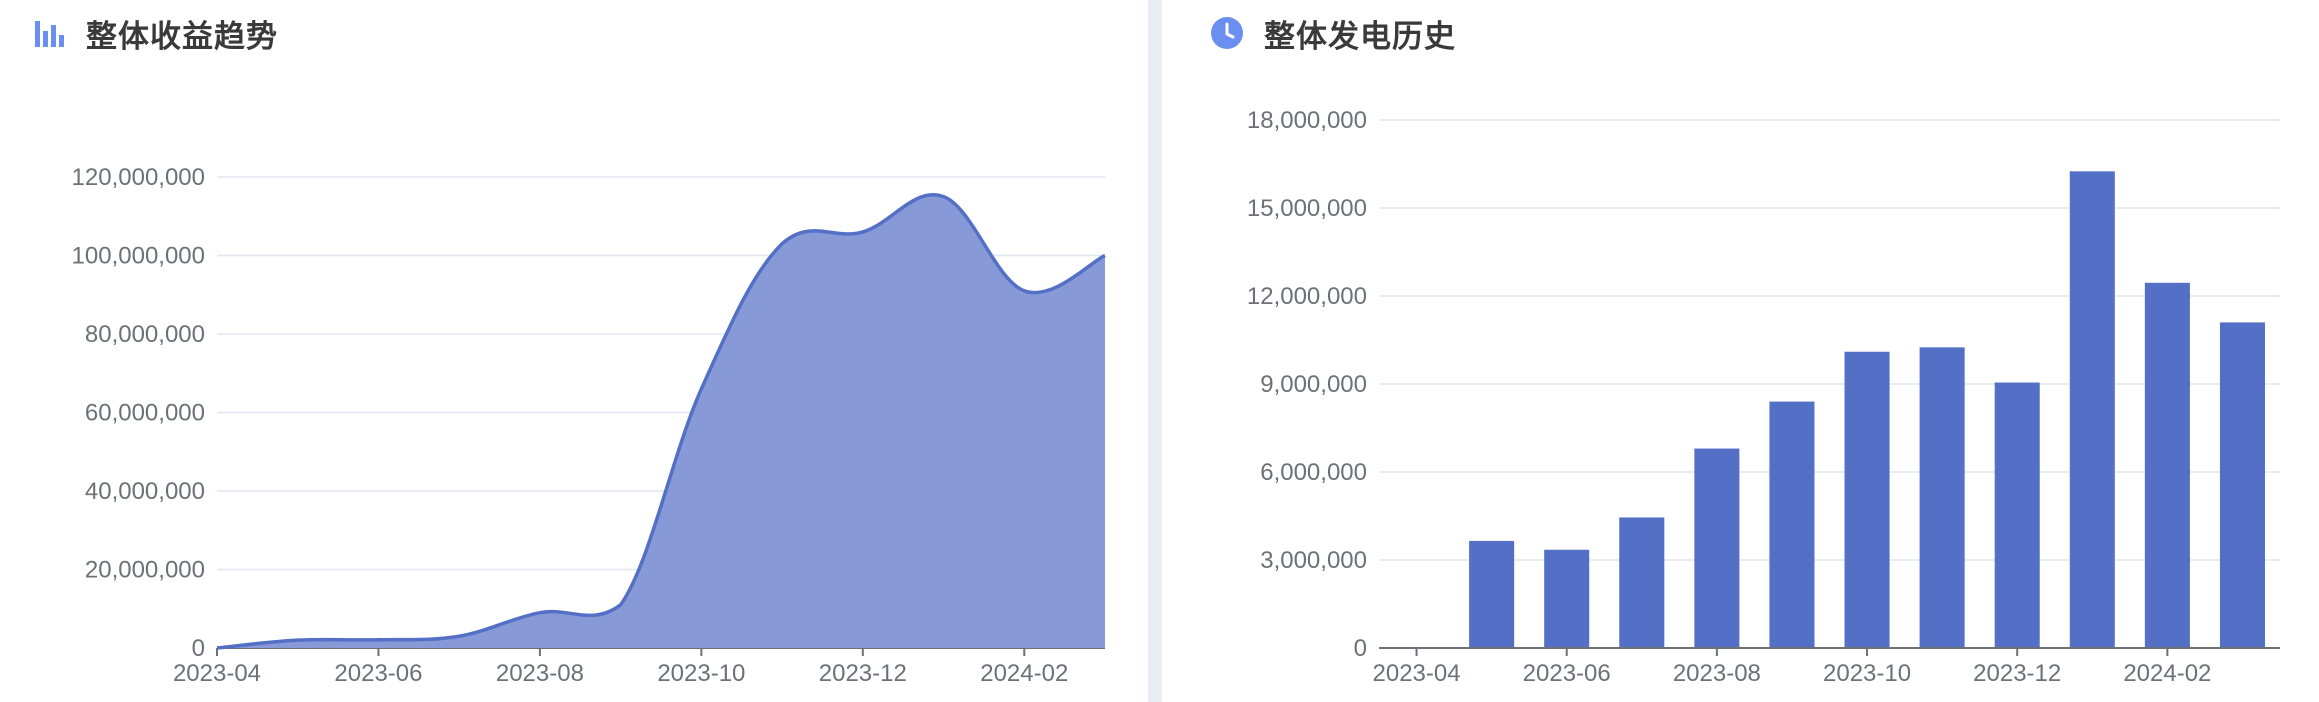 This screenshot has width=2319, height=702. What do you see at coordinates (701, 673) in the screenshot?
I see `revenue-x-tick-label: 2023-10` at bounding box center [701, 673].